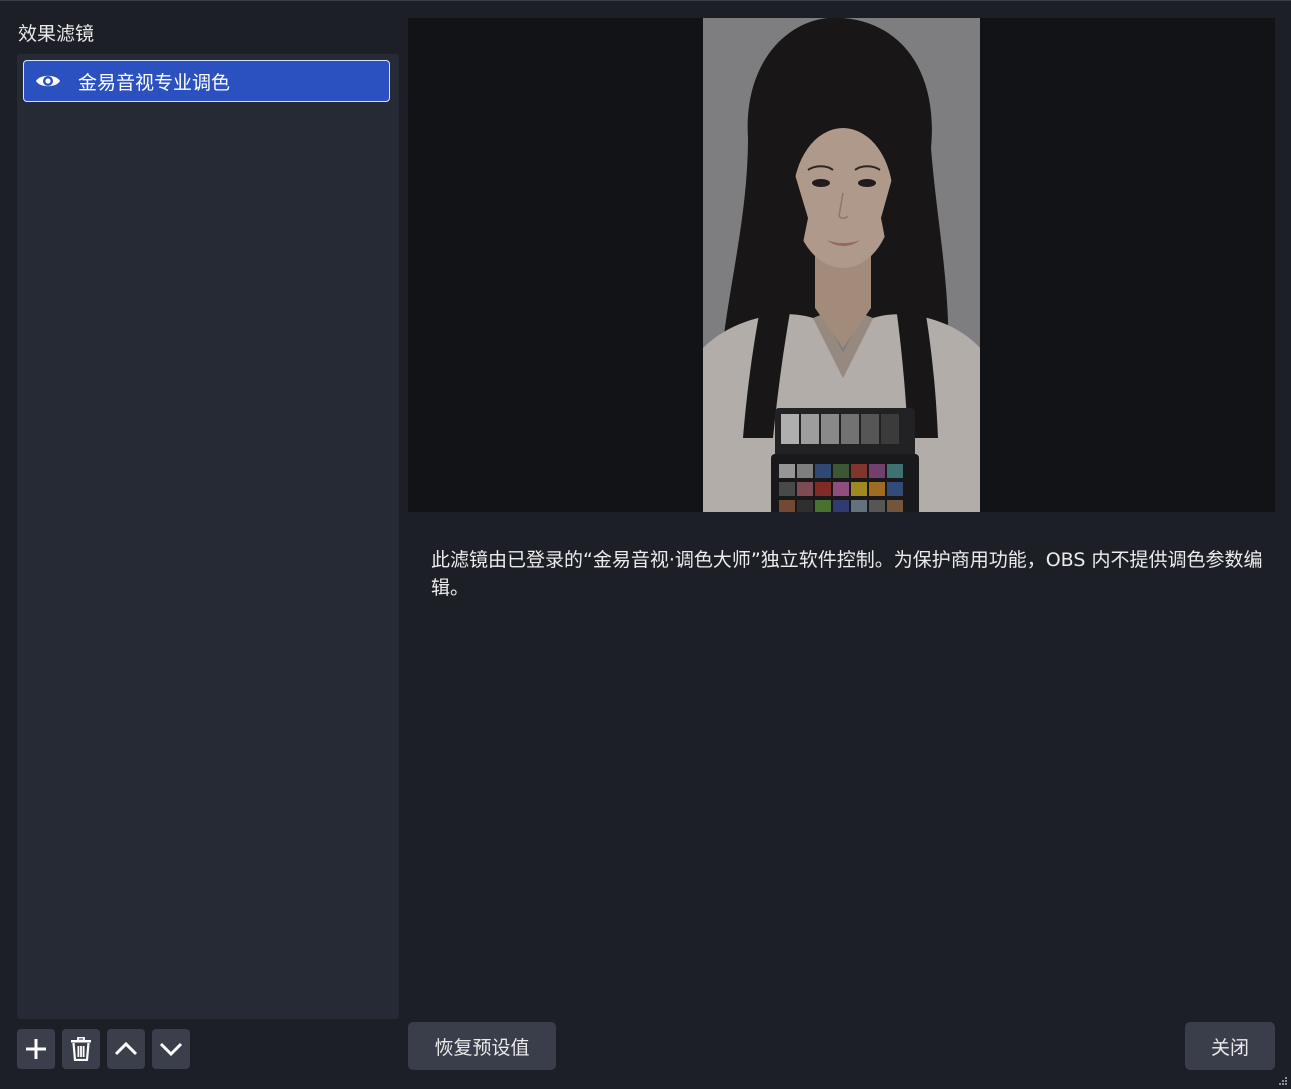 The width and height of the screenshot is (1291, 1089). Describe the element at coordinates (645, 0) in the screenshot. I see `top-border` at that location.